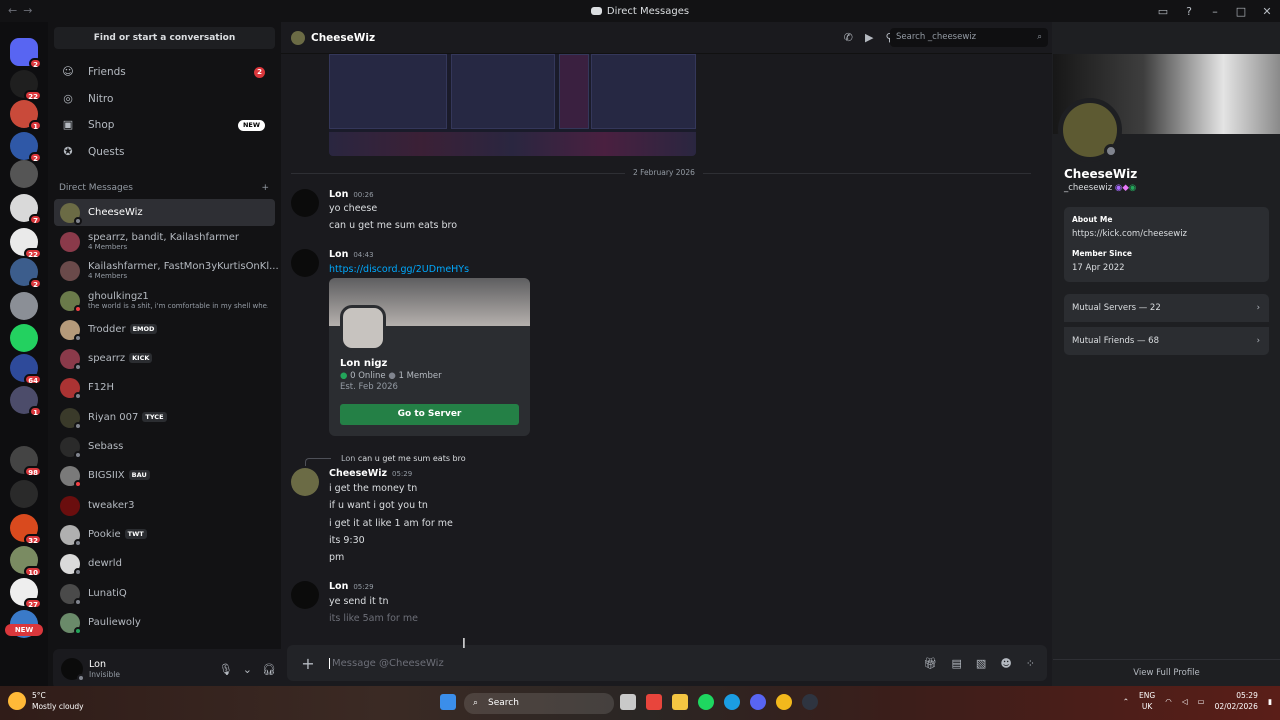 This screenshot has height=720, width=1280. What do you see at coordinates (26, 593) in the screenshot?
I see `server-icon: 27` at bounding box center [26, 593].